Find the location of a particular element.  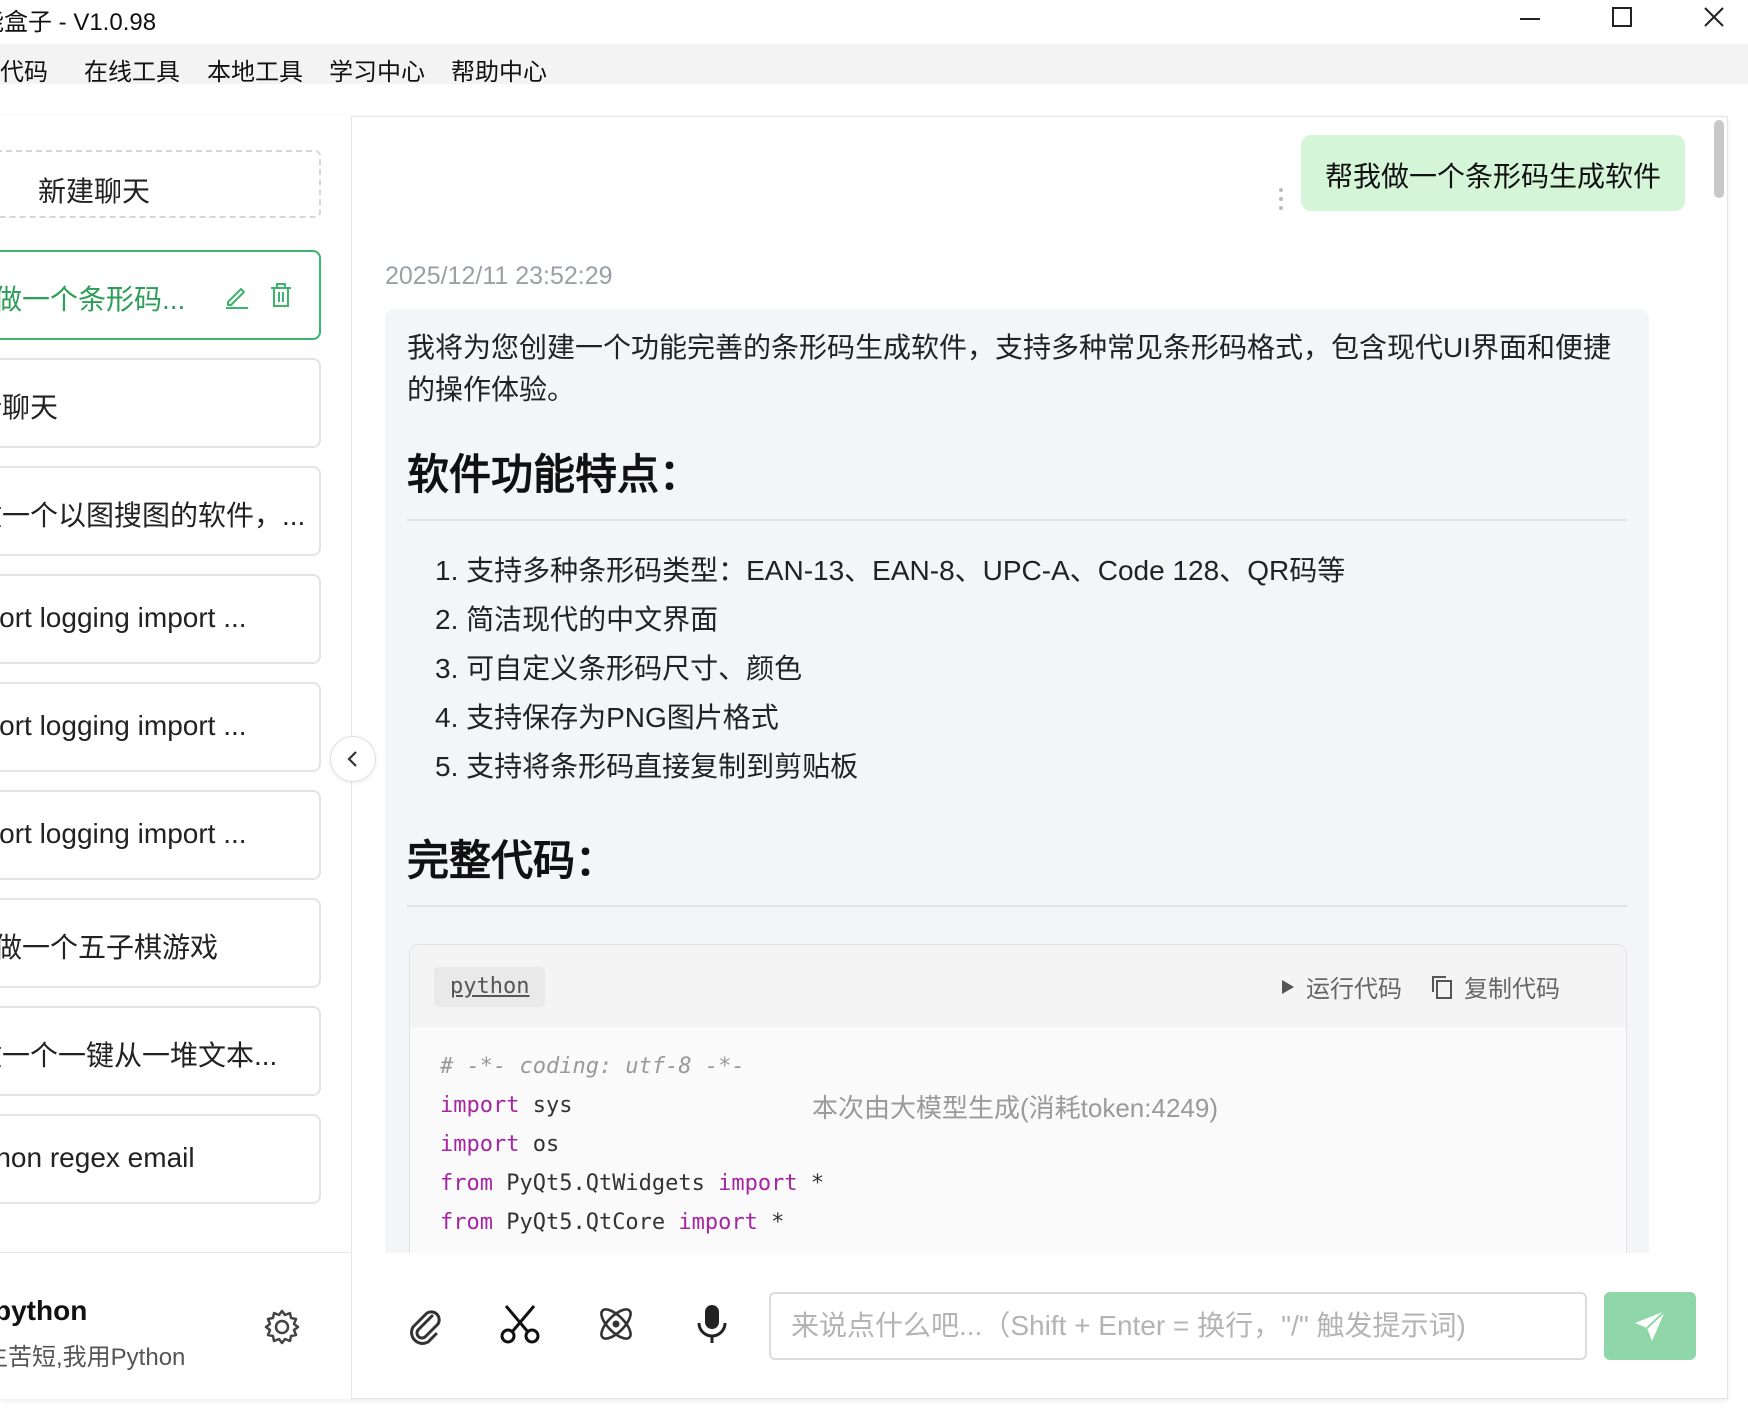

feature-item: 4. 支持保存为PNG图片格式 is located at coordinates (607, 717).